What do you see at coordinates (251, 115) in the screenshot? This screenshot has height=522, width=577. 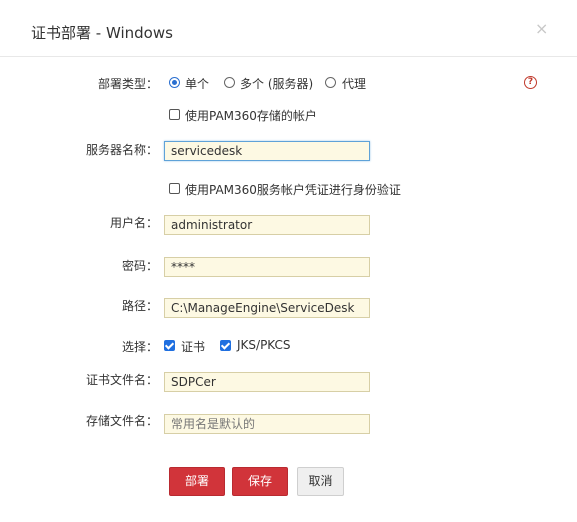 I see `use-pam-account-label: 使用PAM360存储的帐户` at bounding box center [251, 115].